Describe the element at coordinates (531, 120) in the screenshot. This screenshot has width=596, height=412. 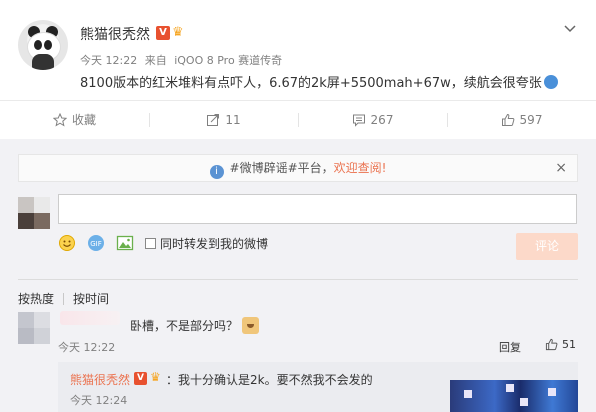
I see `like-count: 597` at that location.